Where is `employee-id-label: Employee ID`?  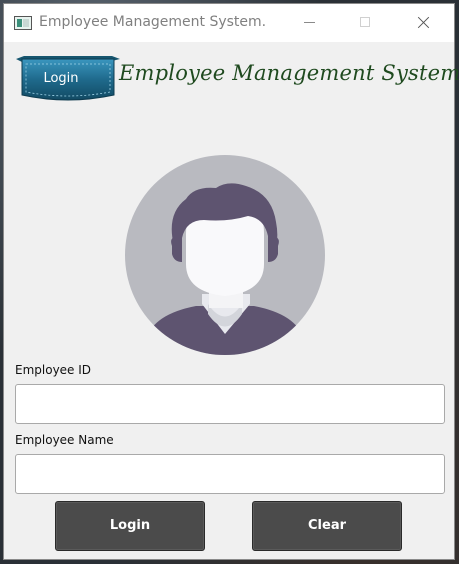 employee-id-label: Employee ID is located at coordinates (53, 370).